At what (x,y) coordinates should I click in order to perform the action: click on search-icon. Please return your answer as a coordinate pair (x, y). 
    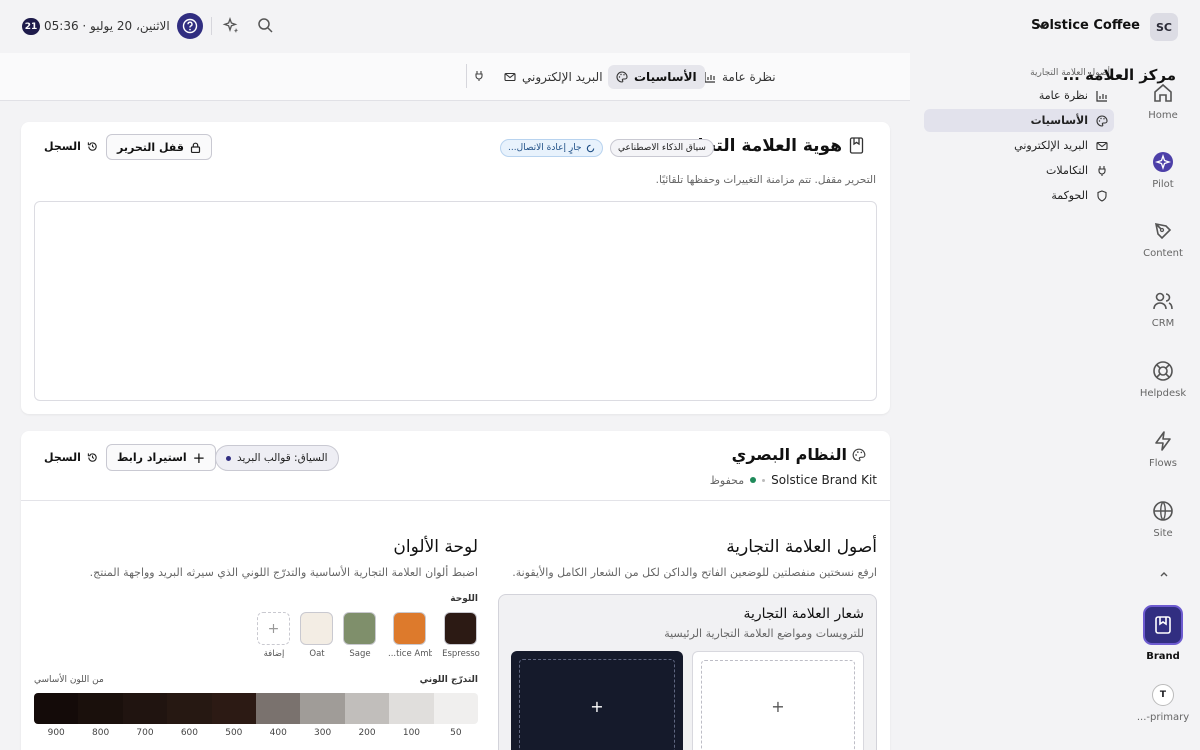
    Looking at the image, I should click on (265, 25).